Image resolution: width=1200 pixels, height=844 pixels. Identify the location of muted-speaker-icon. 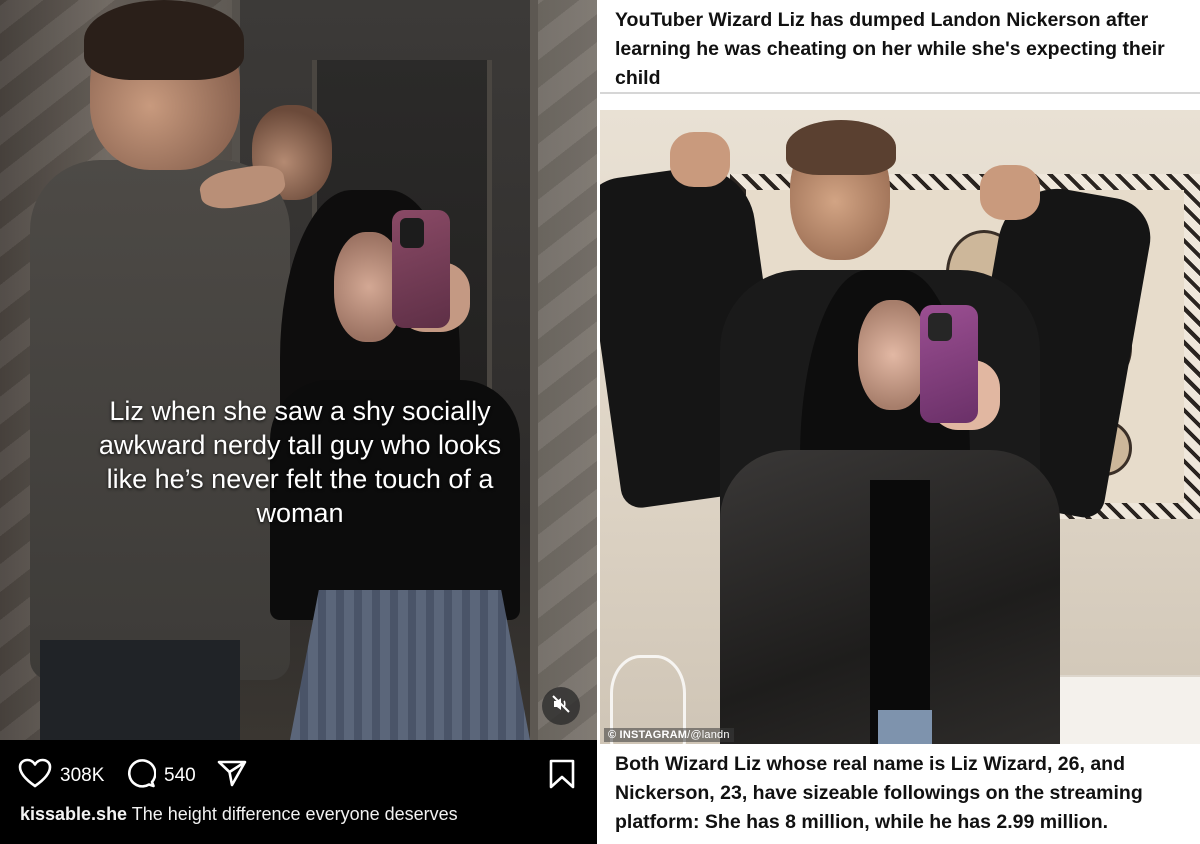
(561, 706).